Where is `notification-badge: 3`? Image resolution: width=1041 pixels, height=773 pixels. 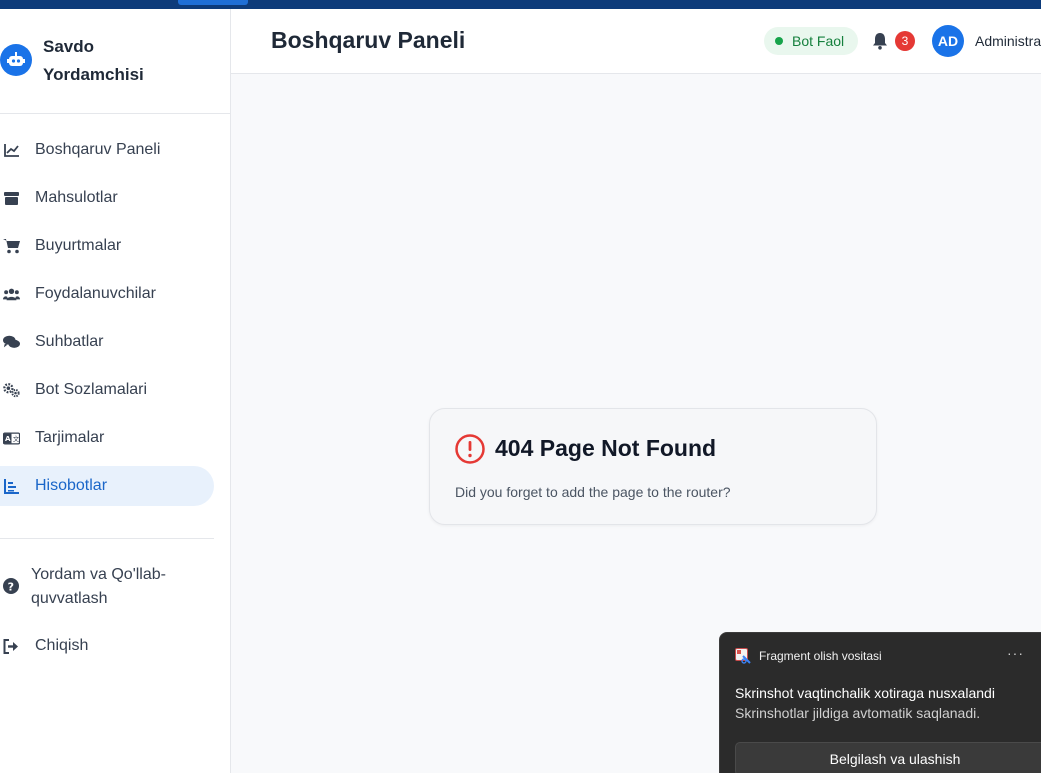 notification-badge: 3 is located at coordinates (905, 41).